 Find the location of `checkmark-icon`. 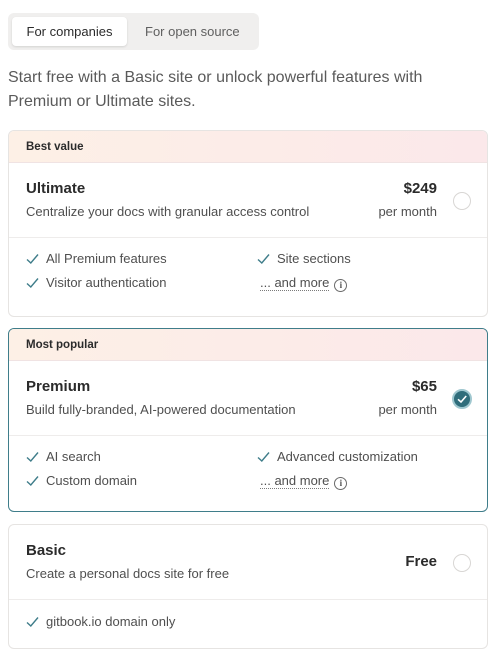

checkmark-icon is located at coordinates (462, 399).